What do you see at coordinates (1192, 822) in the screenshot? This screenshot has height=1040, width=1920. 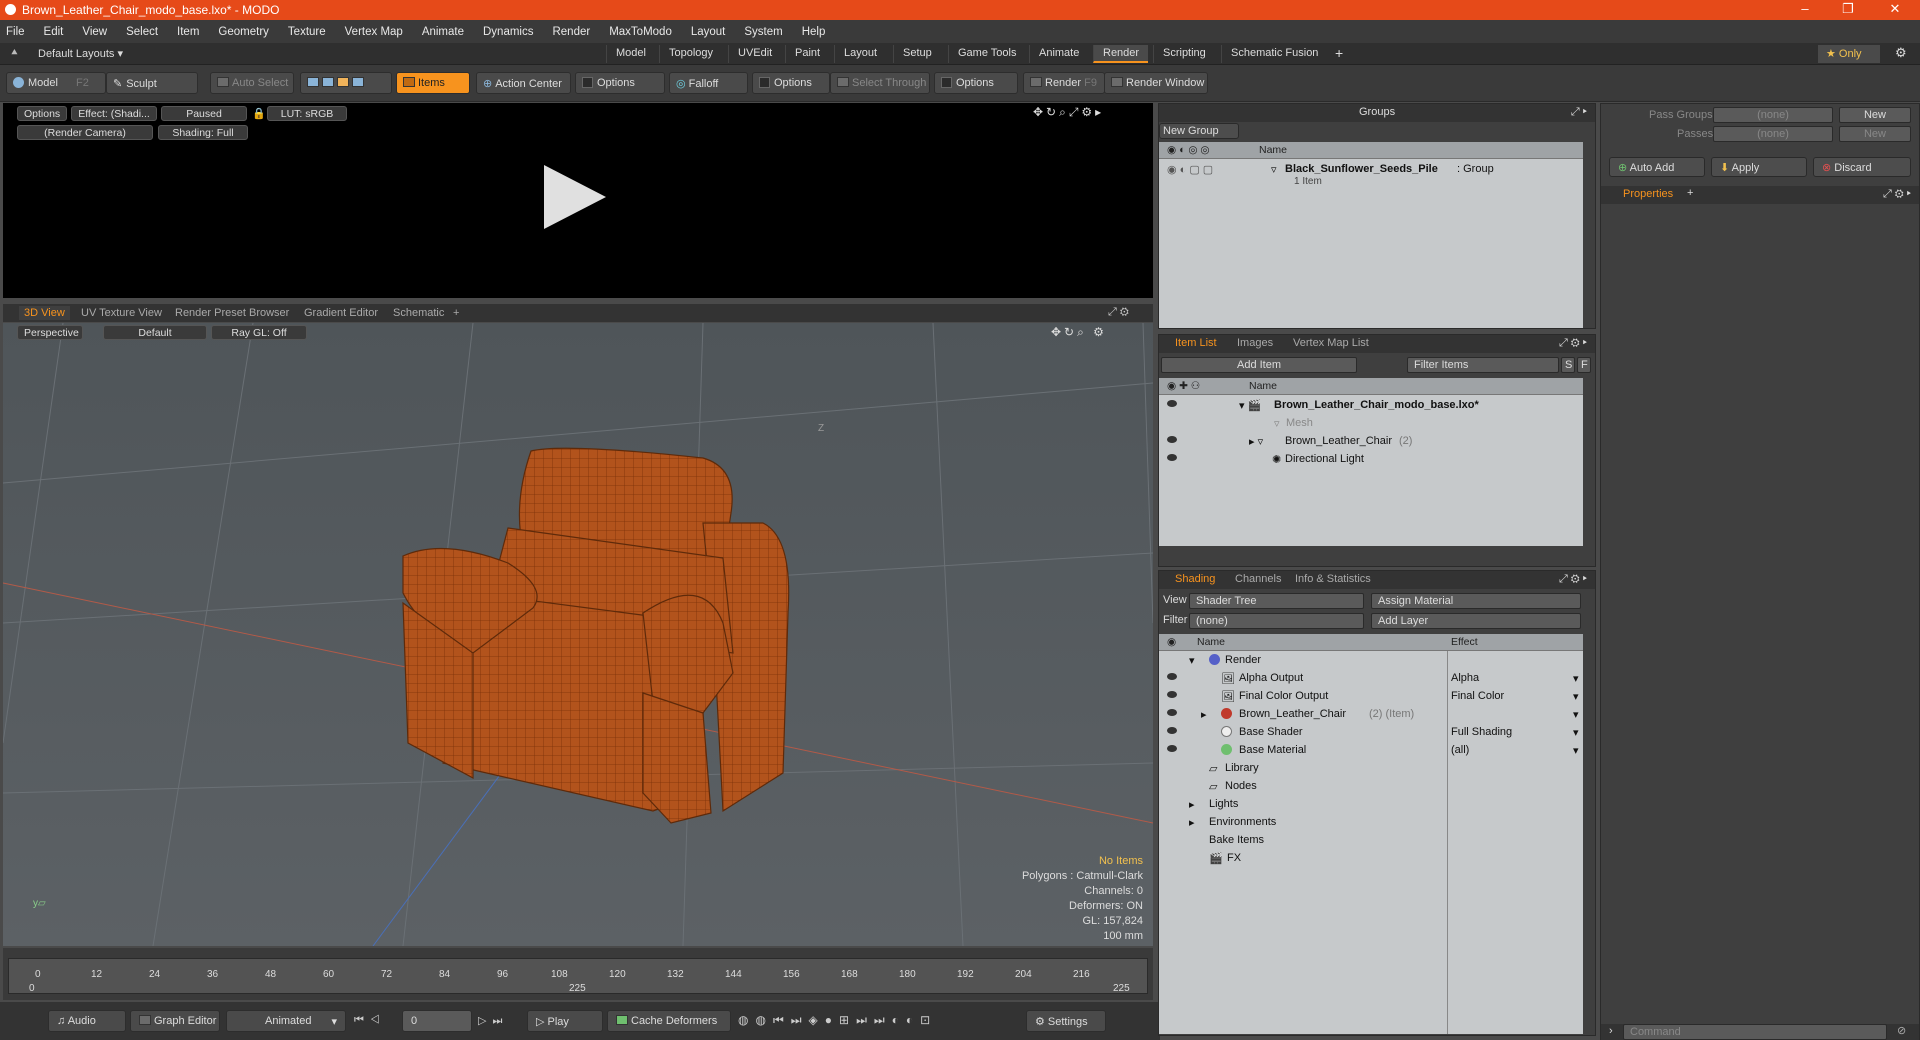 I see `expand-arrow-icon: ▸` at bounding box center [1192, 822].